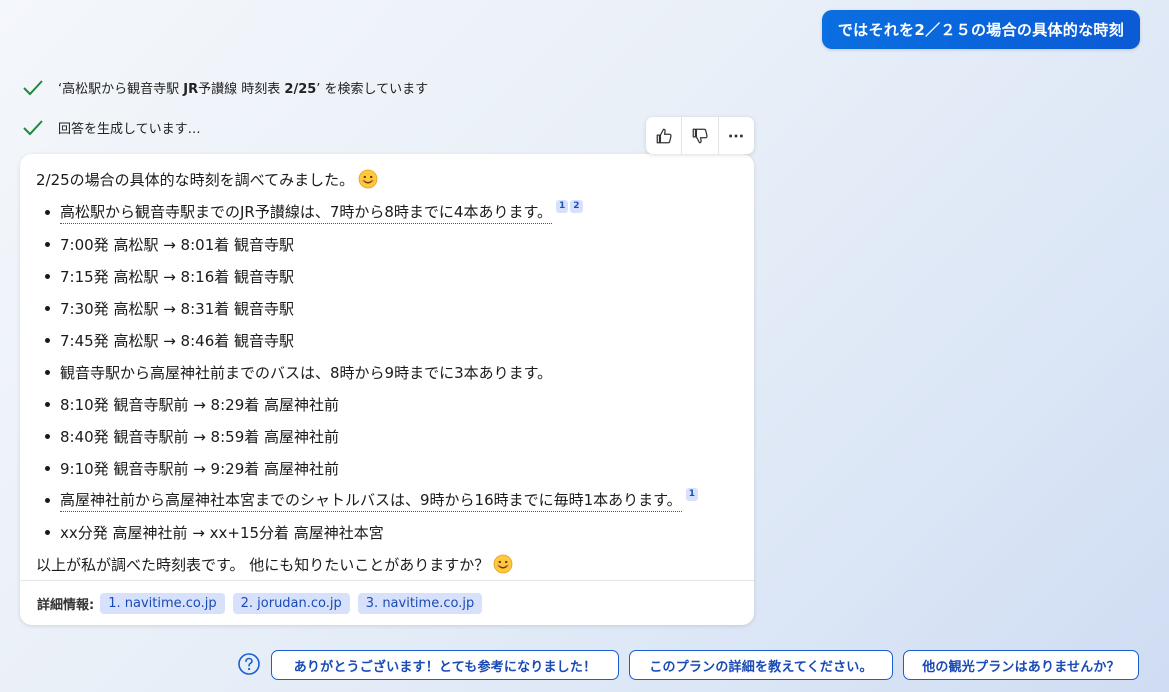  What do you see at coordinates (249, 664) in the screenshot?
I see `help-icon` at bounding box center [249, 664].